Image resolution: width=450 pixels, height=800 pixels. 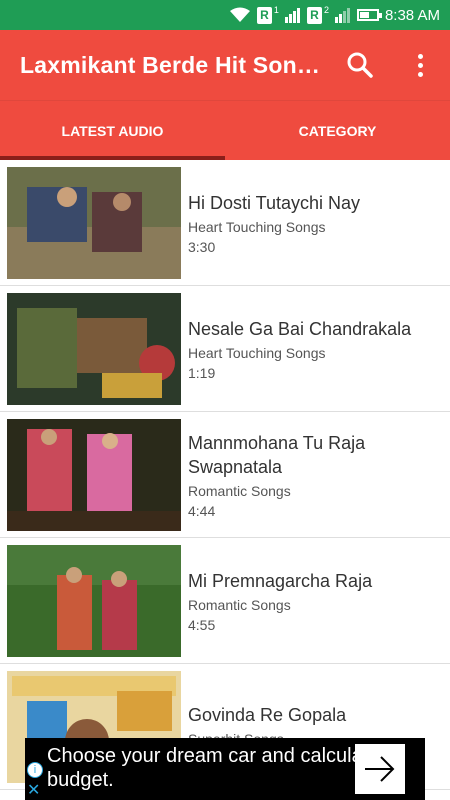 What do you see at coordinates (300, 328) in the screenshot?
I see `song-title: Nesale Ga Bai Chandrakala` at bounding box center [300, 328].